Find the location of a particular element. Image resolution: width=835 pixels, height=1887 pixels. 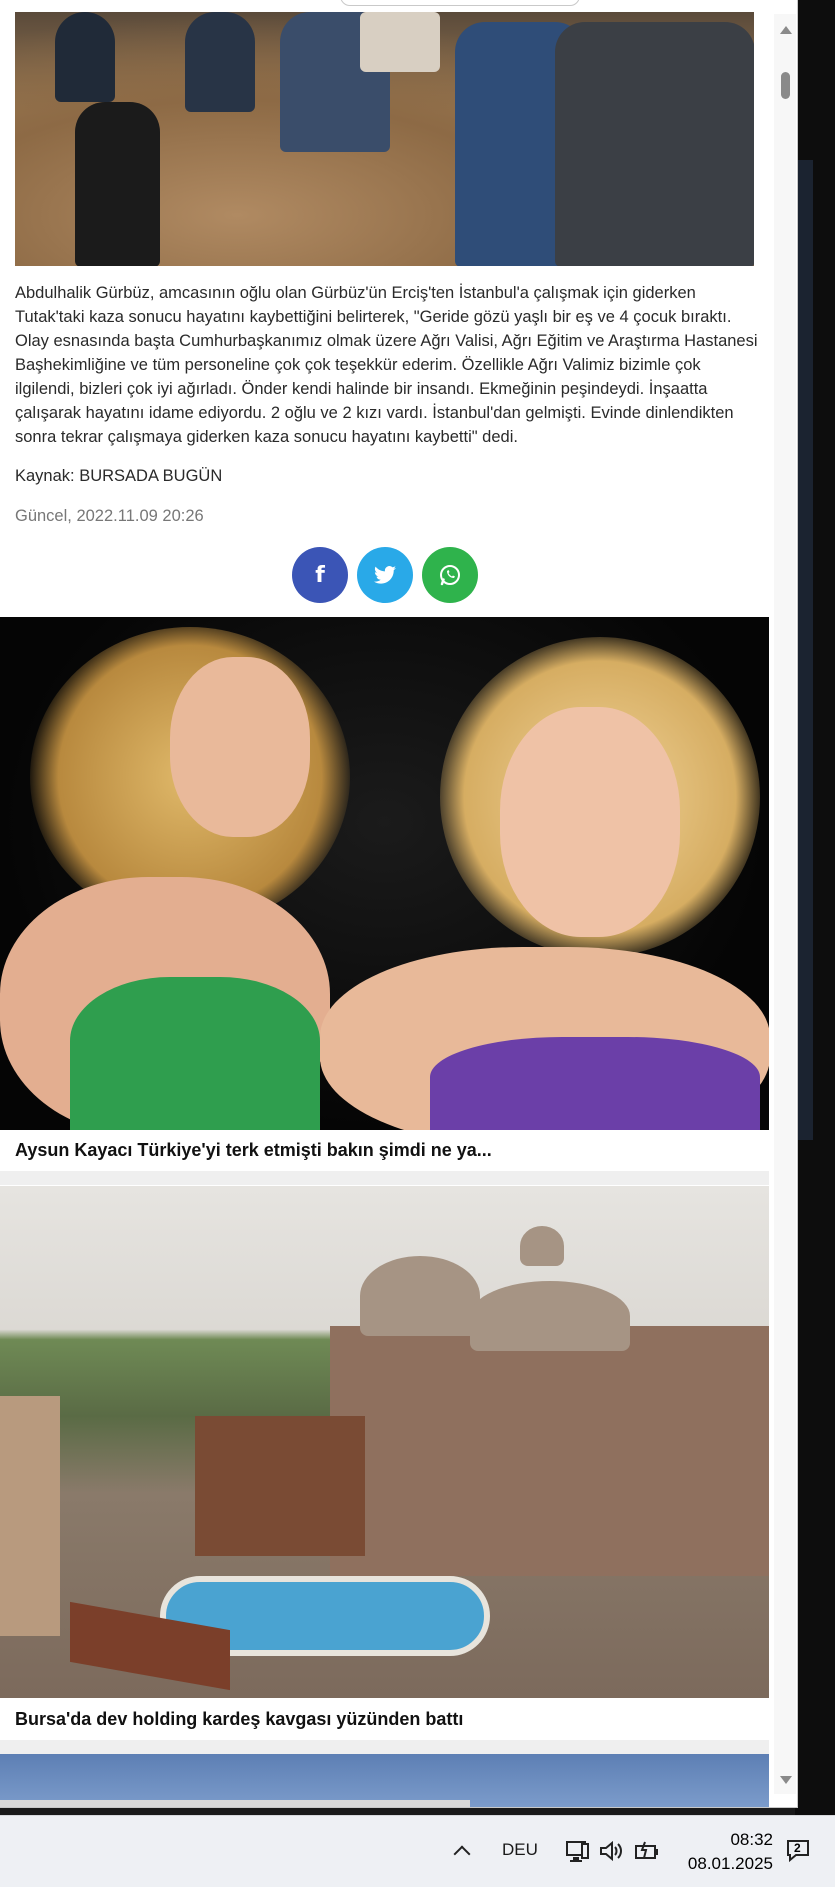

address-bar-edge is located at coordinates (460, 3).